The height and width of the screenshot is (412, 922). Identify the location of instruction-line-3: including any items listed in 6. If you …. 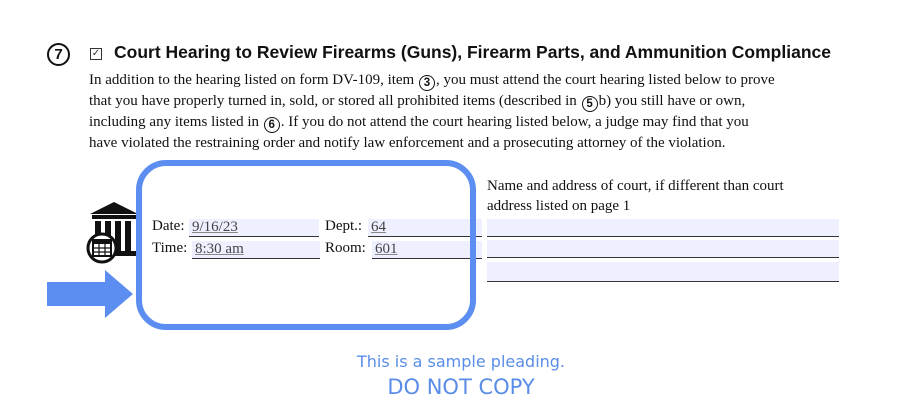
(419, 123).